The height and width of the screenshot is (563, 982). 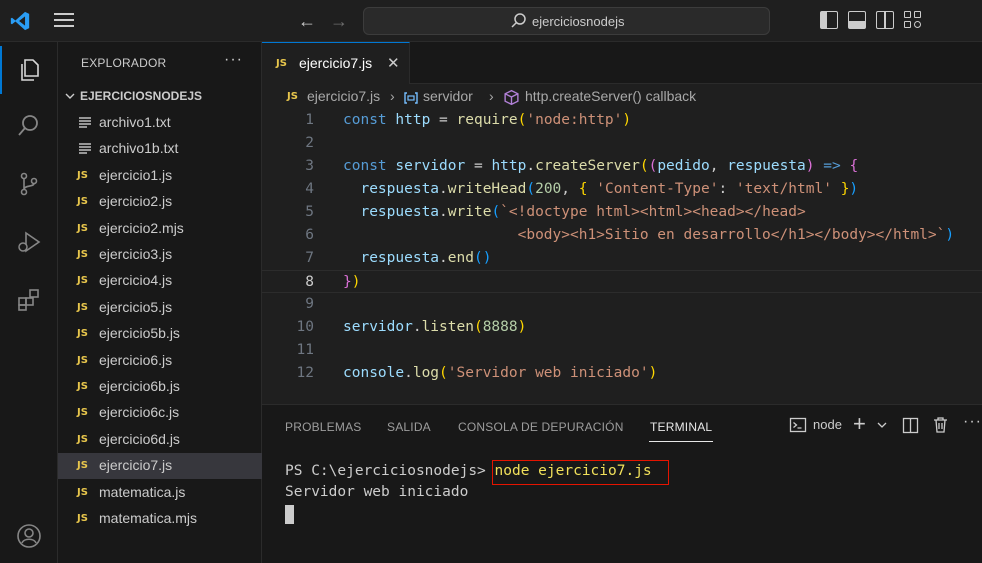 I want to click on line-number: 7, so click(x=309, y=258).